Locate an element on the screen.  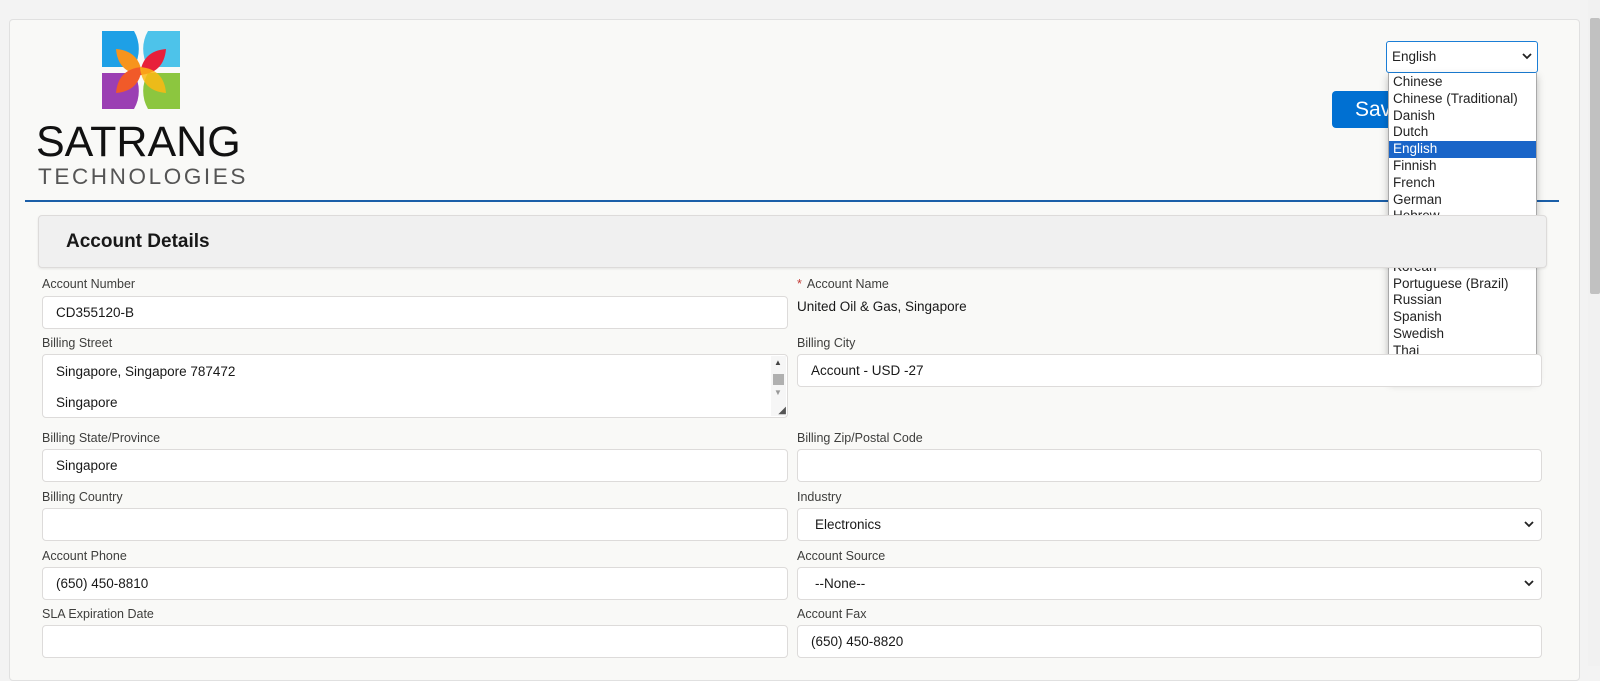
billing-zip-input is located at coordinates (1169, 465).